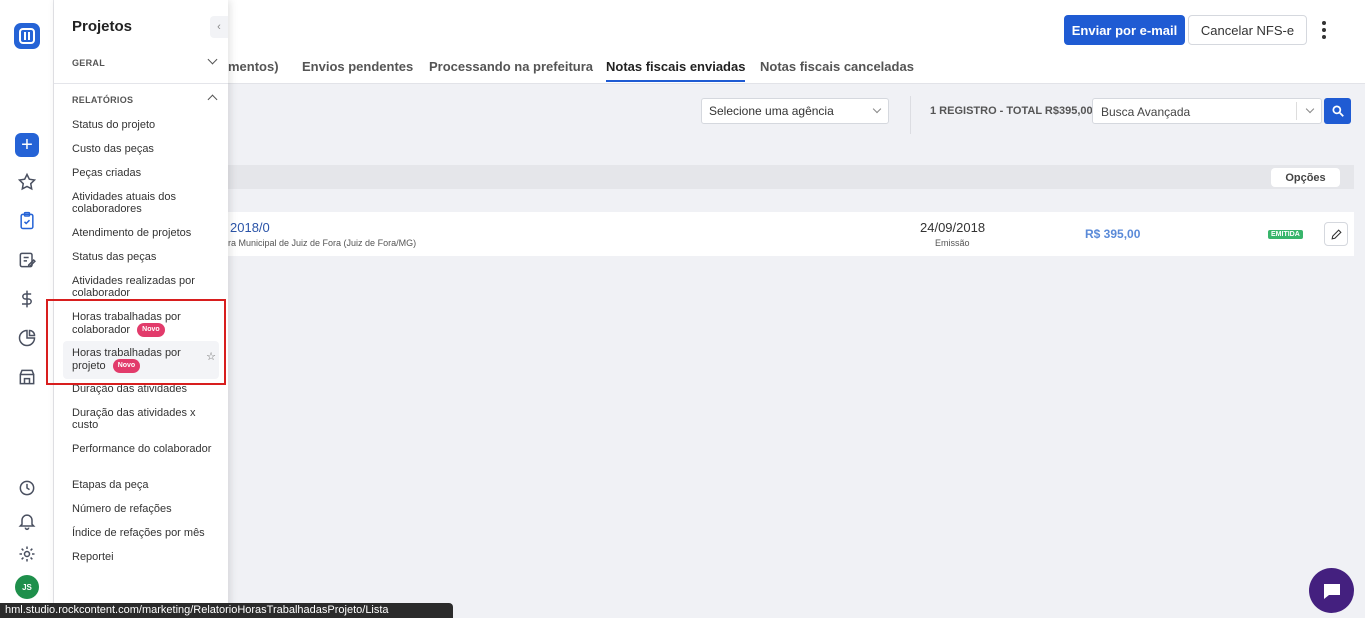 The height and width of the screenshot is (618, 1365). What do you see at coordinates (142, 419) in the screenshot?
I see `menu-item: Duração das atividades x custo` at bounding box center [142, 419].